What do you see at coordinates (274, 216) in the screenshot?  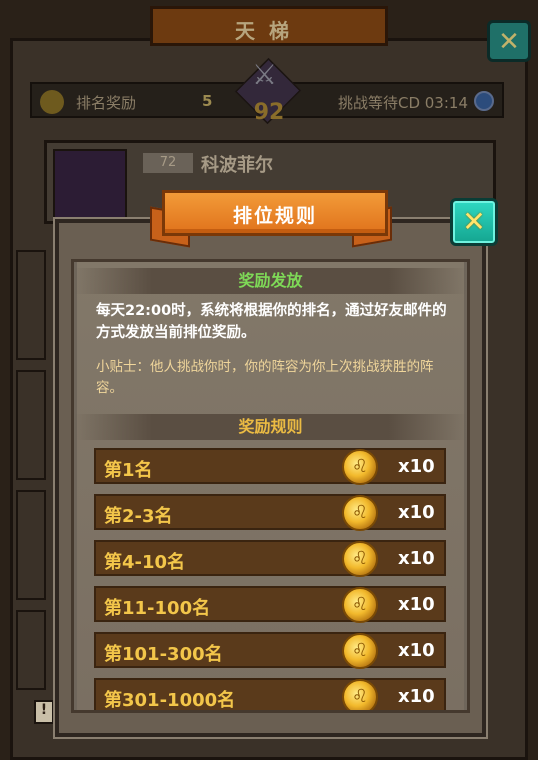 I see `dialog-title: 排位规则` at bounding box center [274, 216].